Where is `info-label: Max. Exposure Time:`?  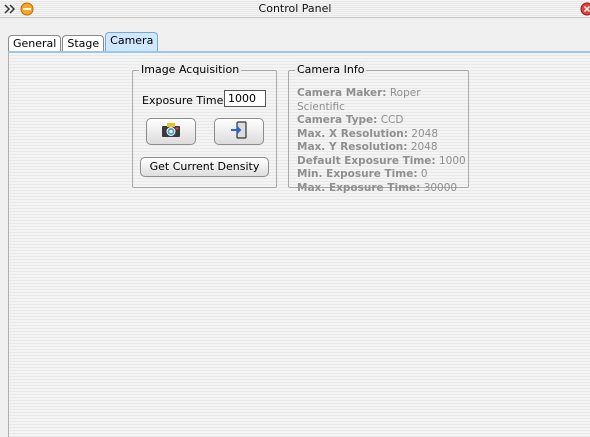
info-label: Max. Exposure Time: is located at coordinates (359, 187).